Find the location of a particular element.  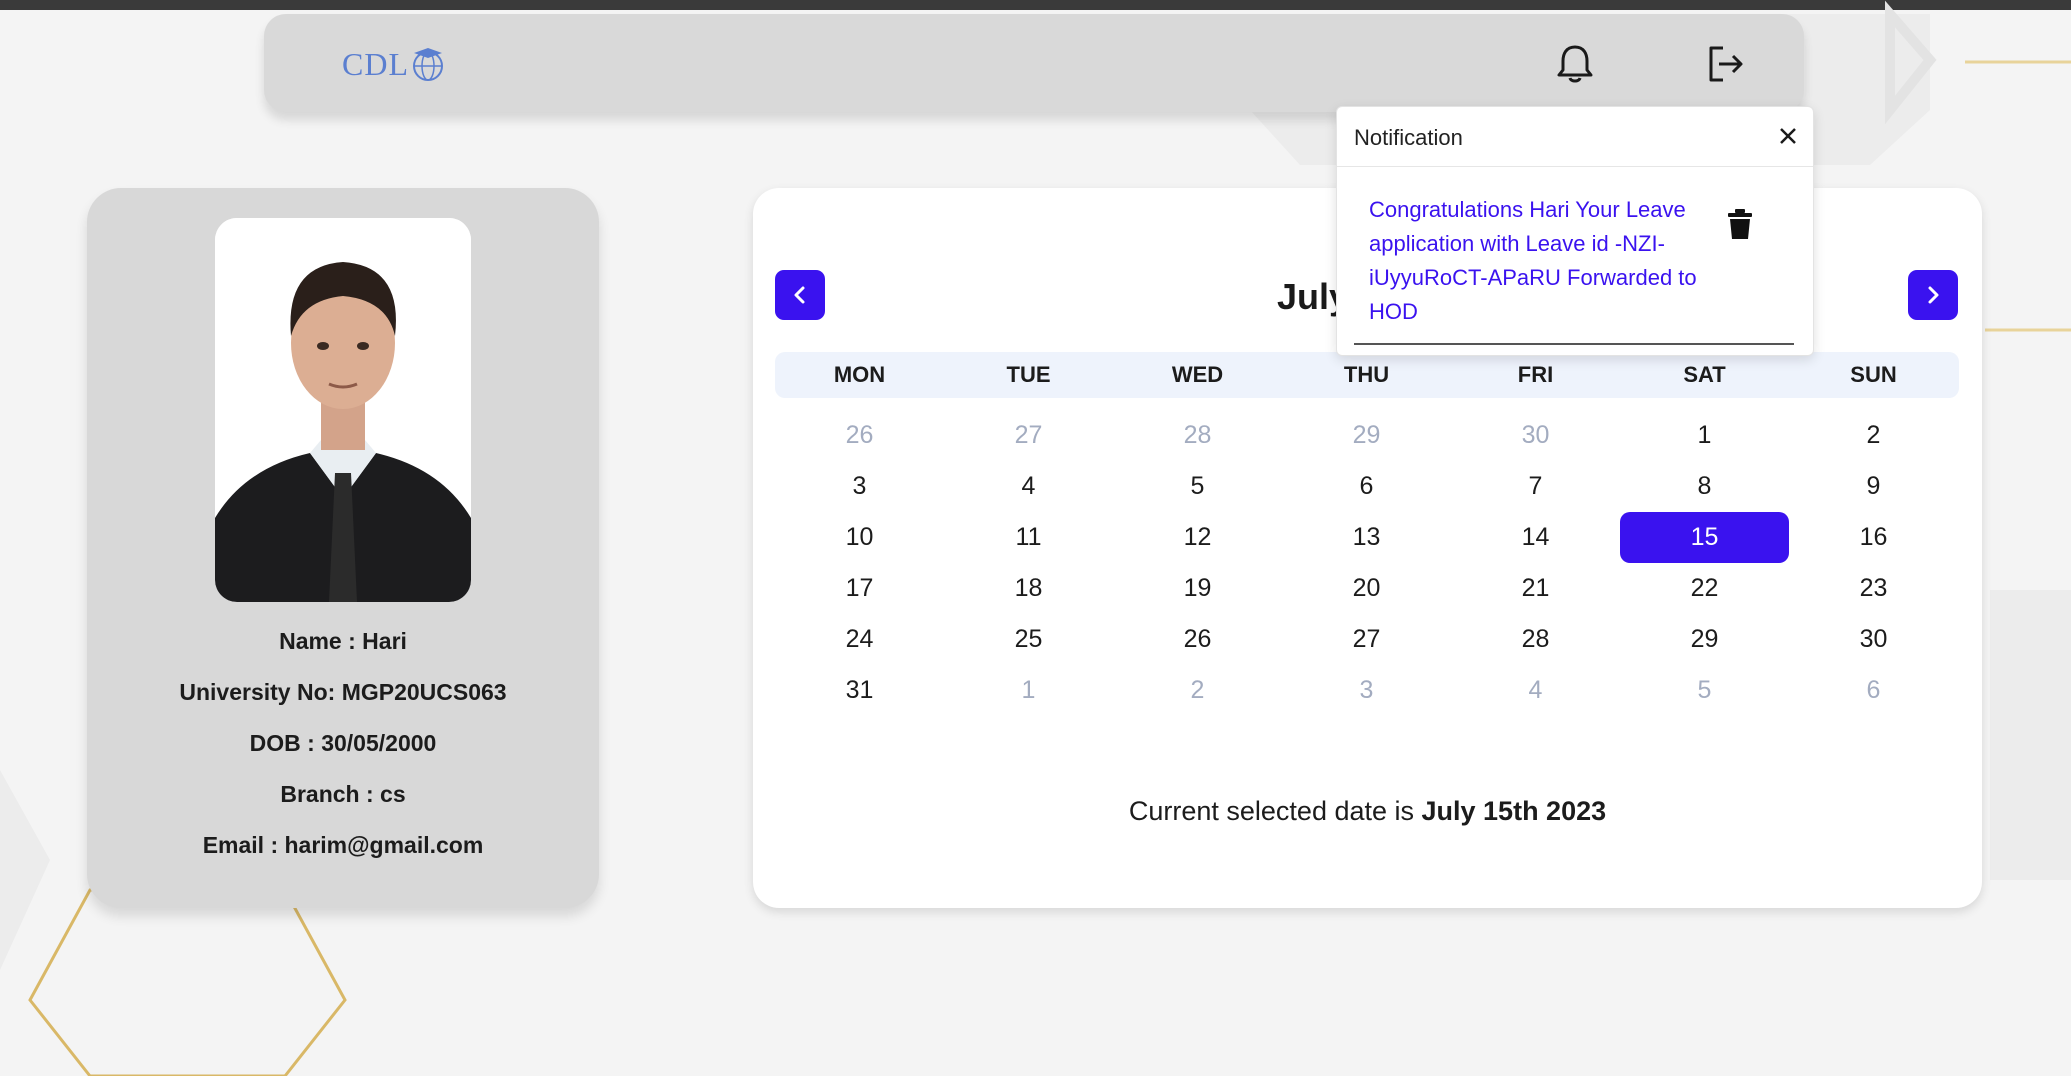

calendar-day: 24 is located at coordinates (859, 639).